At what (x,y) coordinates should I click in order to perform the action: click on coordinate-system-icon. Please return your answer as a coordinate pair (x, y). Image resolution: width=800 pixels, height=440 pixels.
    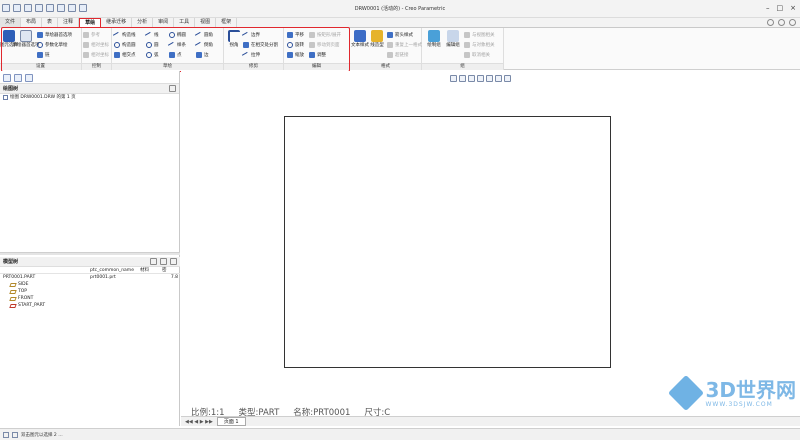
    Looking at the image, I should click on (13, 305).